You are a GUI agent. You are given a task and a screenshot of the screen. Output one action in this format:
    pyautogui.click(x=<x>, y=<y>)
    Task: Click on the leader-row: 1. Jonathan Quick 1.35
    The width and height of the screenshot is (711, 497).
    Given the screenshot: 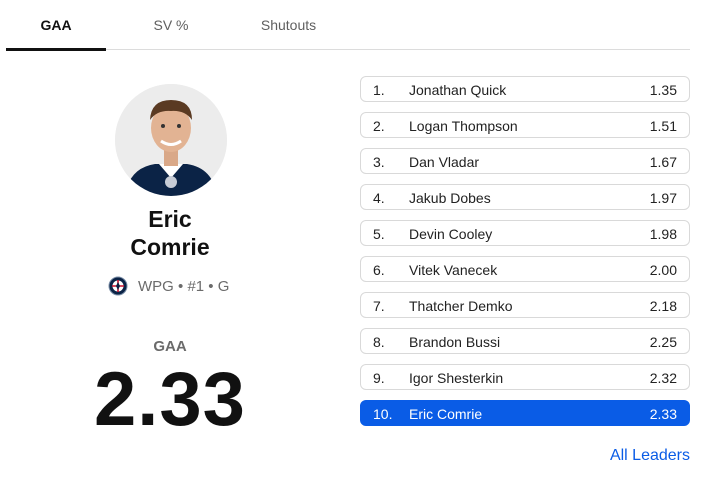 What is the action you would take?
    pyautogui.click(x=525, y=89)
    